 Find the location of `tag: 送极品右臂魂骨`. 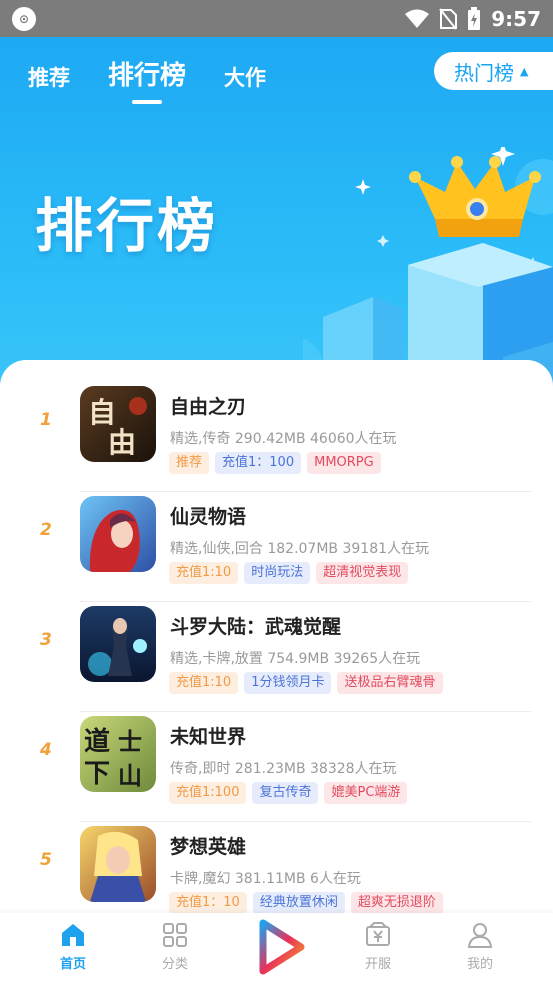

tag: 送极品右臂魂骨 is located at coordinates (390, 683).